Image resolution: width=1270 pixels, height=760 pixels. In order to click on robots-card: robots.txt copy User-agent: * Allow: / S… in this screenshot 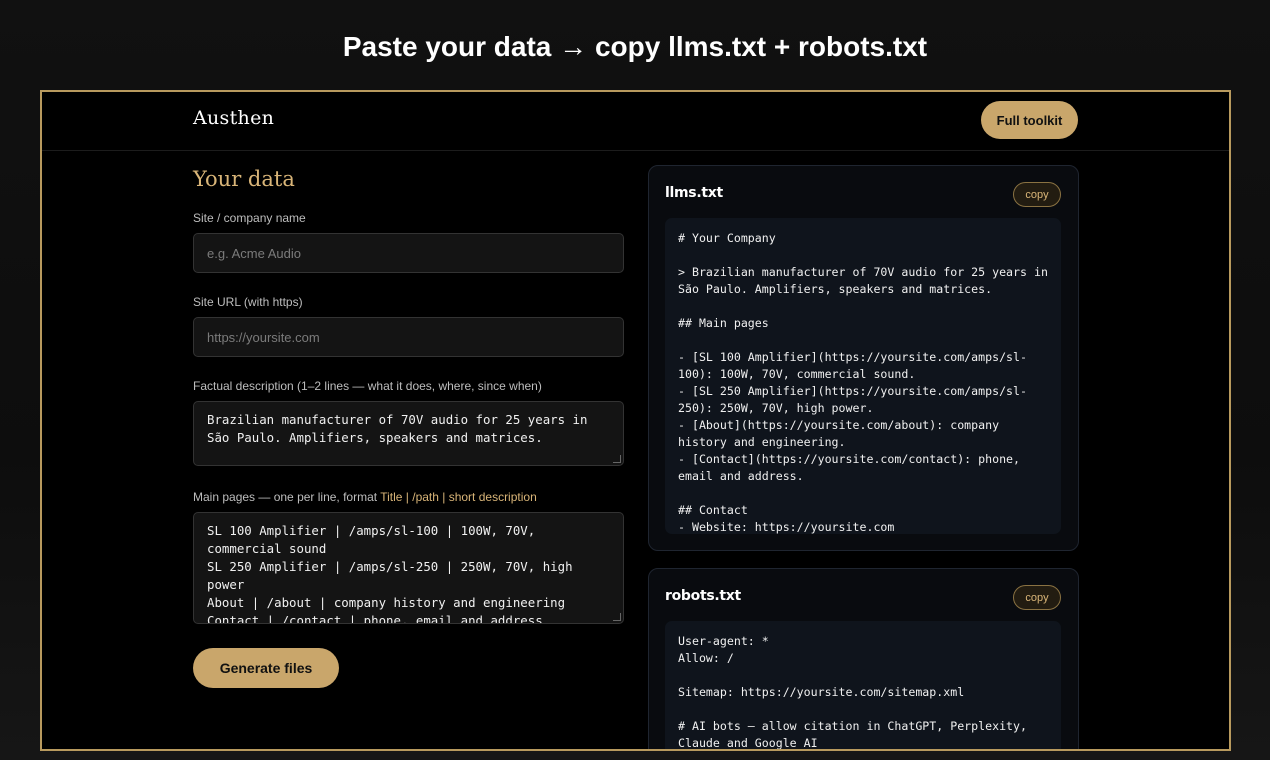, I will do `click(863, 658)`.